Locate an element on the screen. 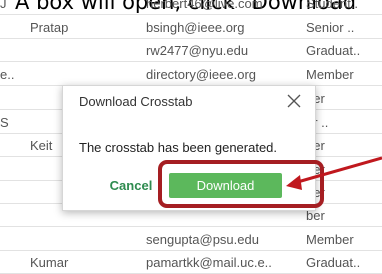 This screenshot has width=382, height=274. table-row: Kumar pamartkk@mail.uc.e.. Graduat.. is located at coordinates (191, 263).